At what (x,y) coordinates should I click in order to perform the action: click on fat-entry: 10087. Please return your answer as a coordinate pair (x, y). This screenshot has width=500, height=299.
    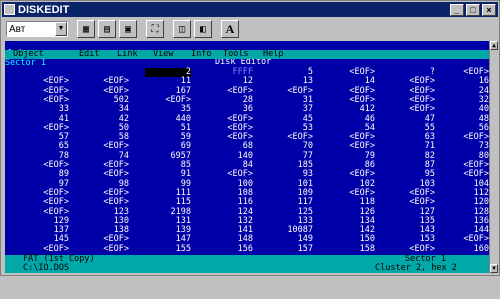
    Looking at the image, I should click on (290, 230).